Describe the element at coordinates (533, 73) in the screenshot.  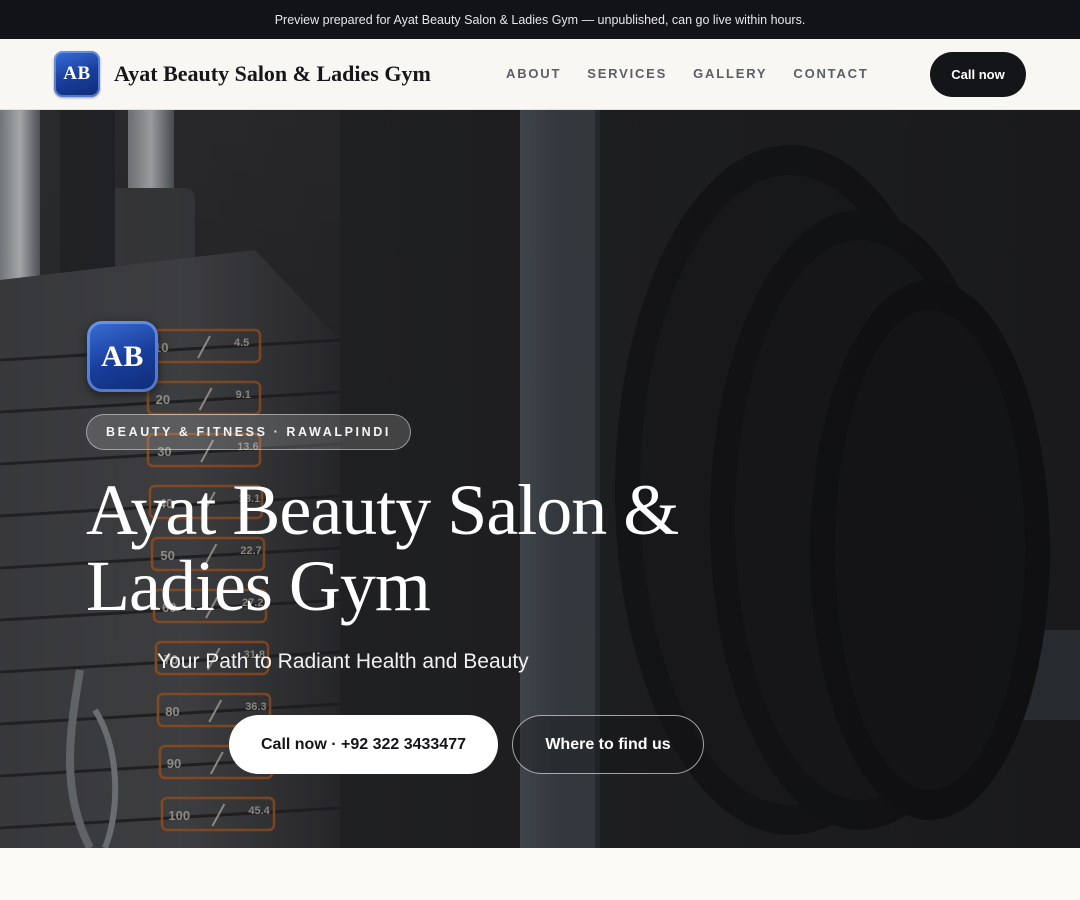
I see `nav-about: ABOUT` at that location.